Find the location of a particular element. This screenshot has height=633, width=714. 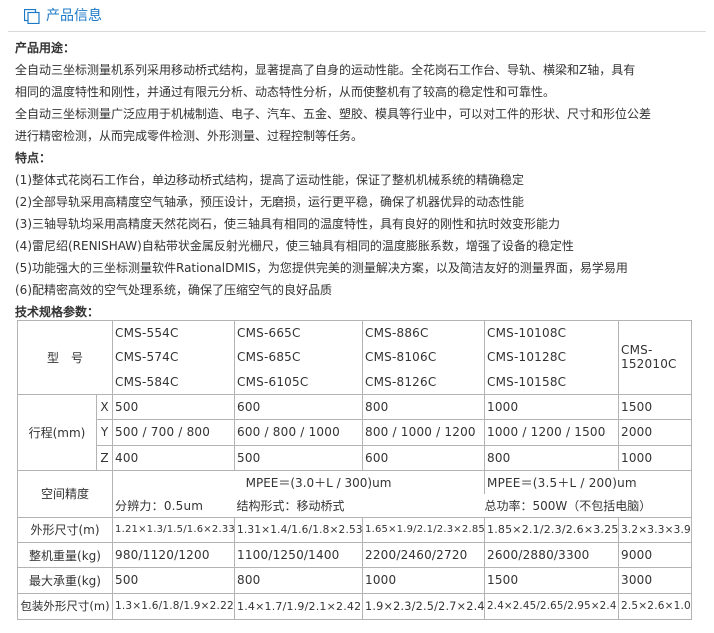

model-last-line: 152010C is located at coordinates (649, 364).